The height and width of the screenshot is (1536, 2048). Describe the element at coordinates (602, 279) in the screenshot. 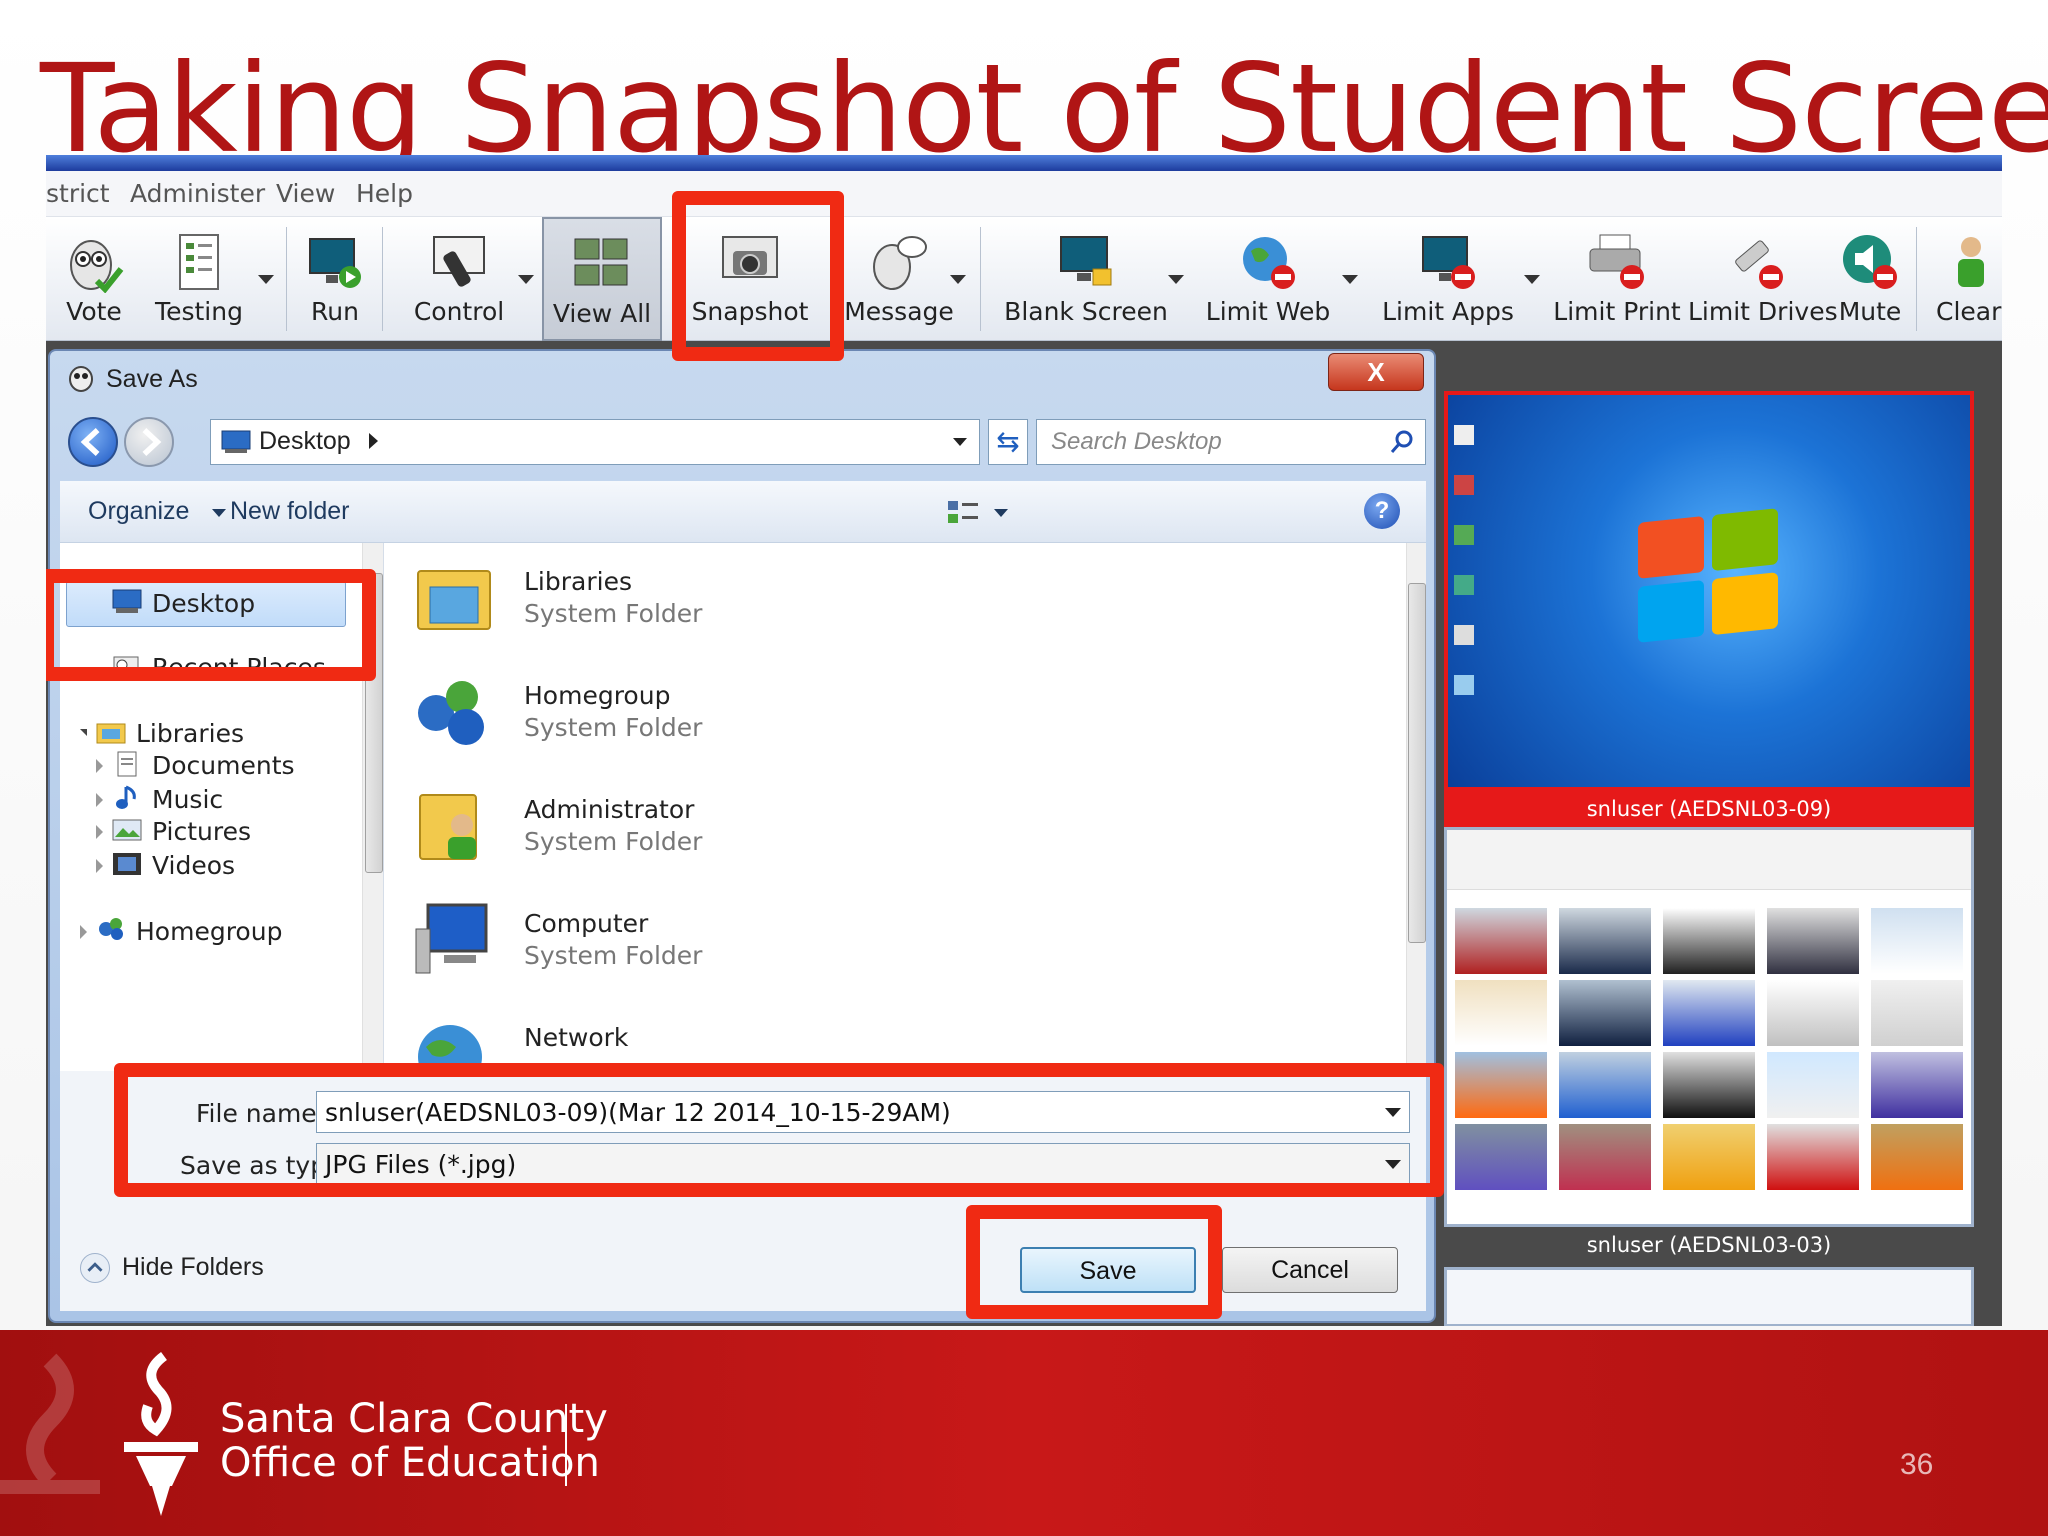

I see `view-all-button: View All` at that location.